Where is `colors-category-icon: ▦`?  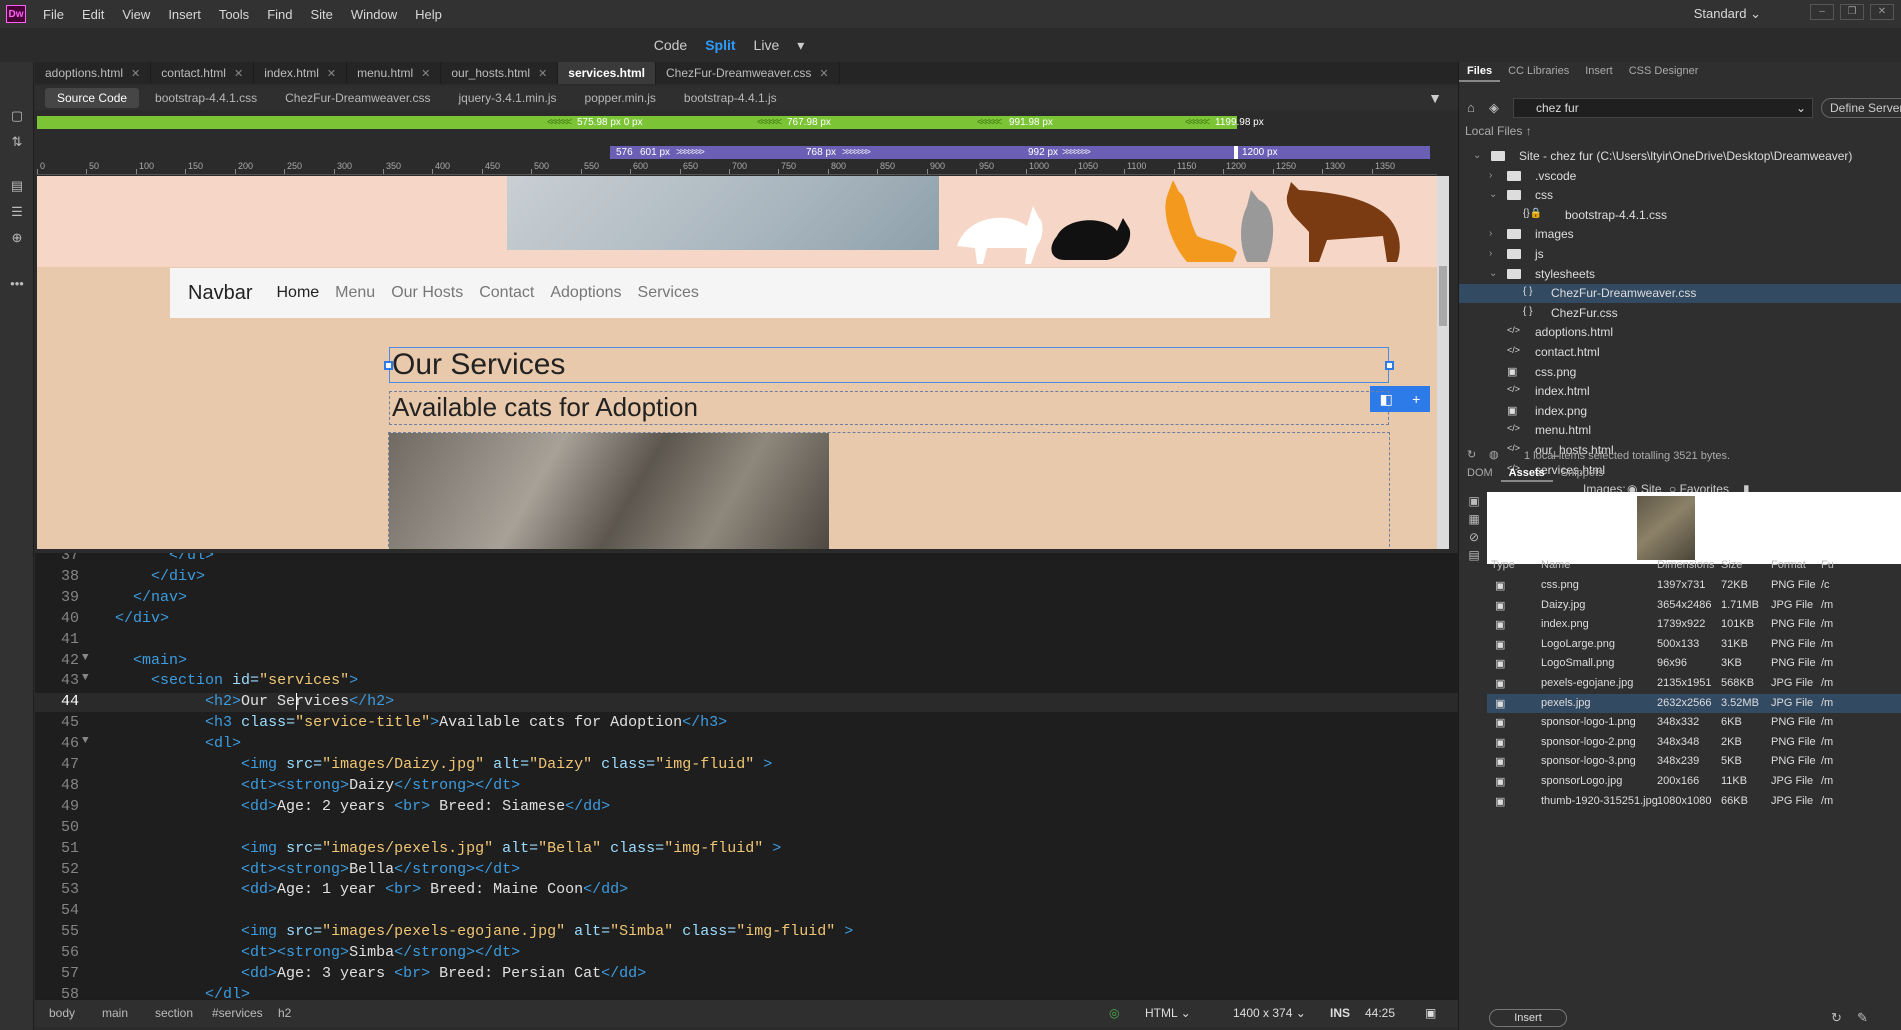
colors-category-icon: ▦ is located at coordinates (1474, 521).